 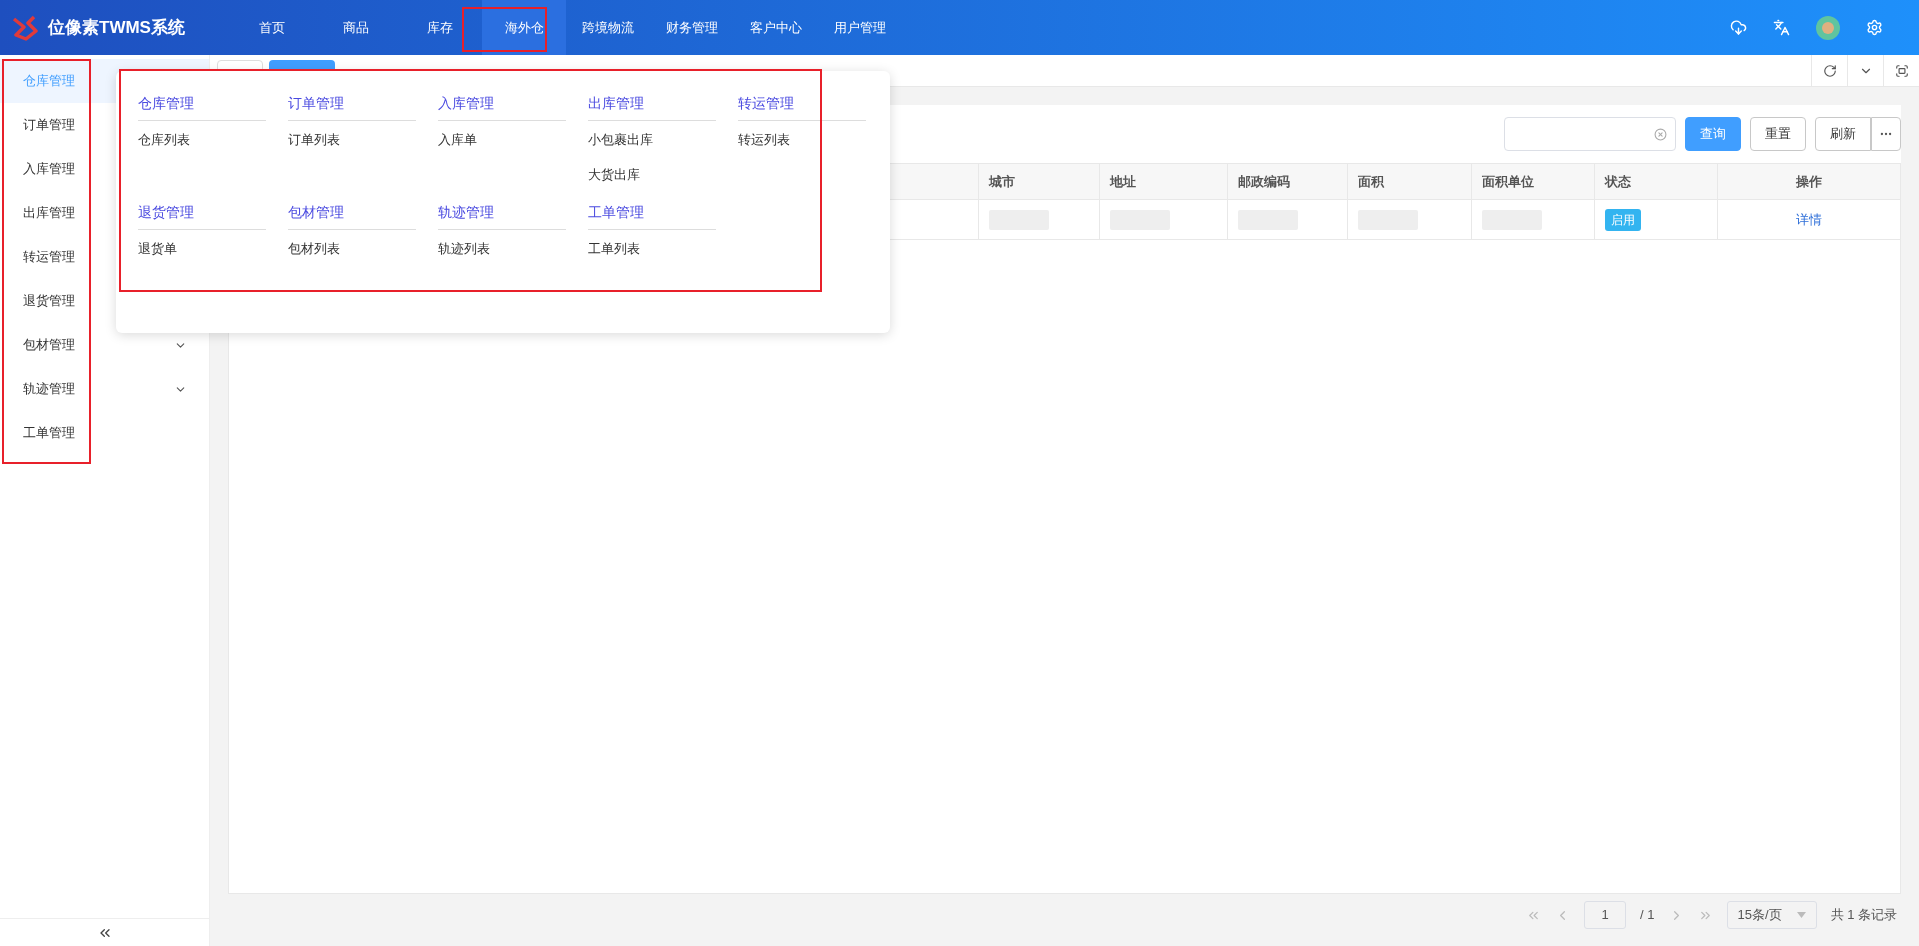 I want to click on menu-link: 小包裹出库, so click(x=652, y=140).